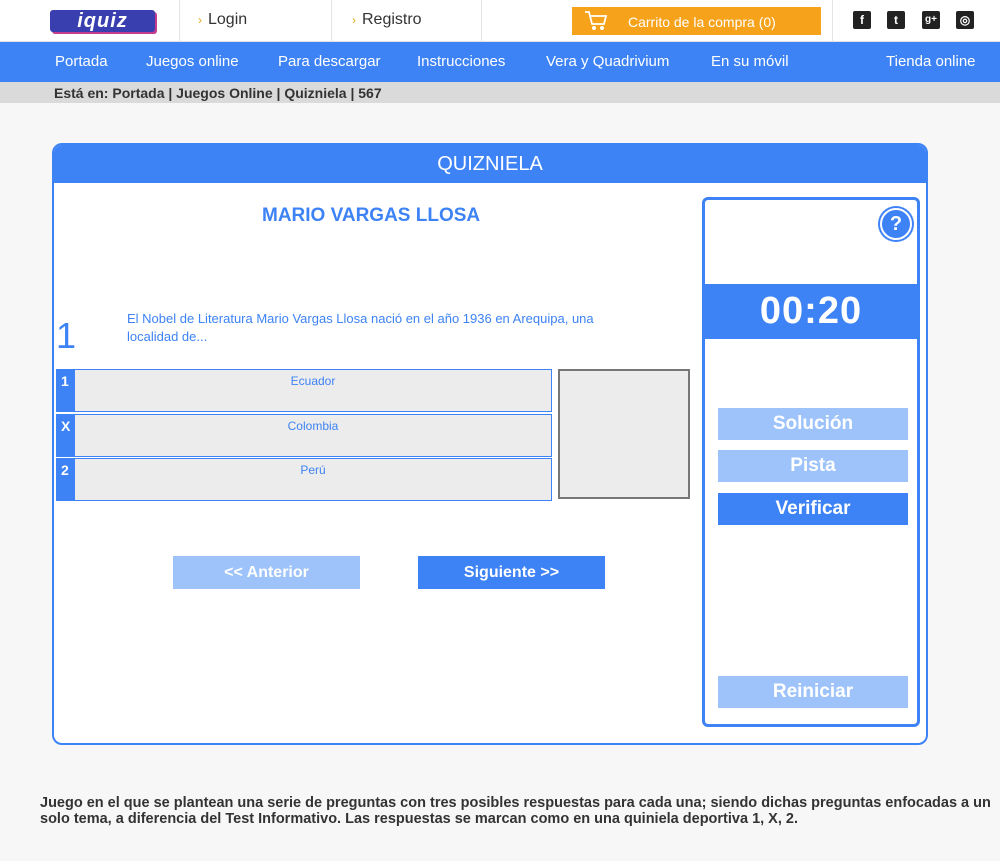 Image resolution: width=1000 pixels, height=861 pixels. I want to click on answer-row-x: X Colombia, so click(304, 435).